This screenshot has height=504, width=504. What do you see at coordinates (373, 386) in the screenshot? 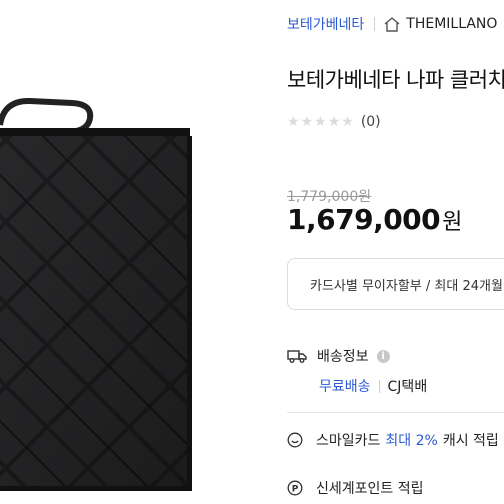
I see `shipping-detail: 무료배송 CJ택배` at bounding box center [373, 386].